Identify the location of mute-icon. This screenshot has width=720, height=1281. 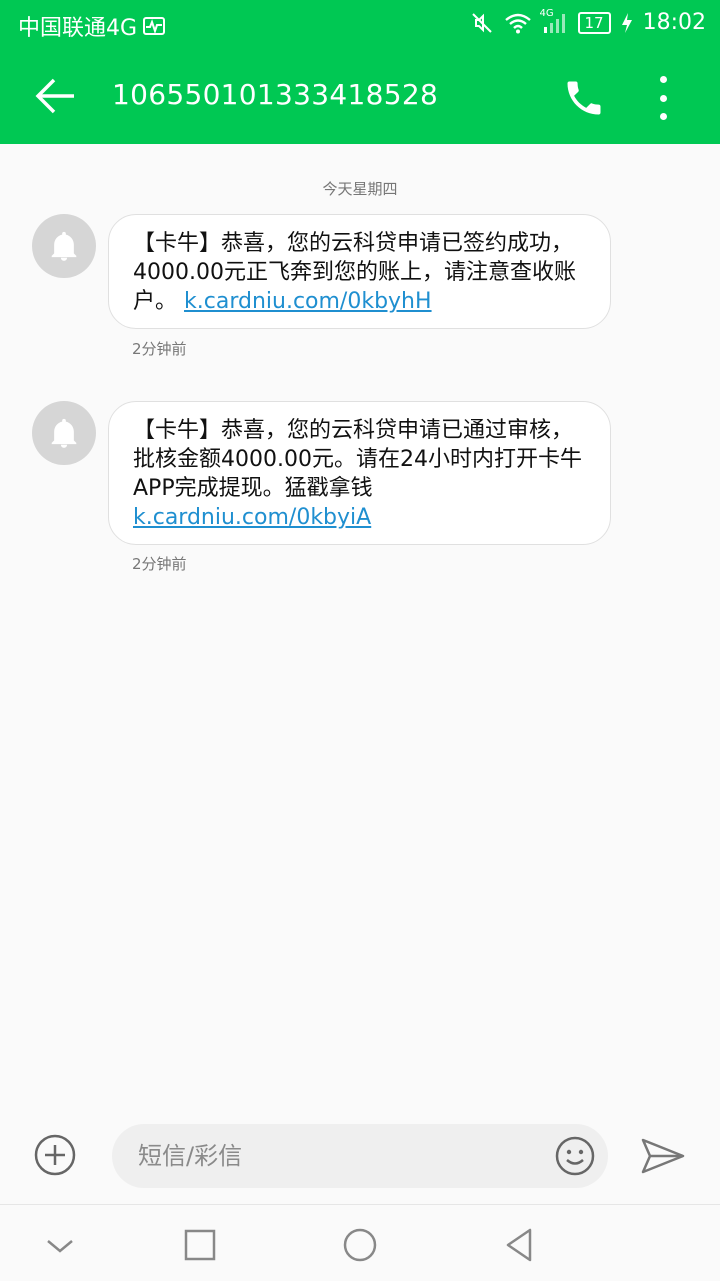
(481, 22).